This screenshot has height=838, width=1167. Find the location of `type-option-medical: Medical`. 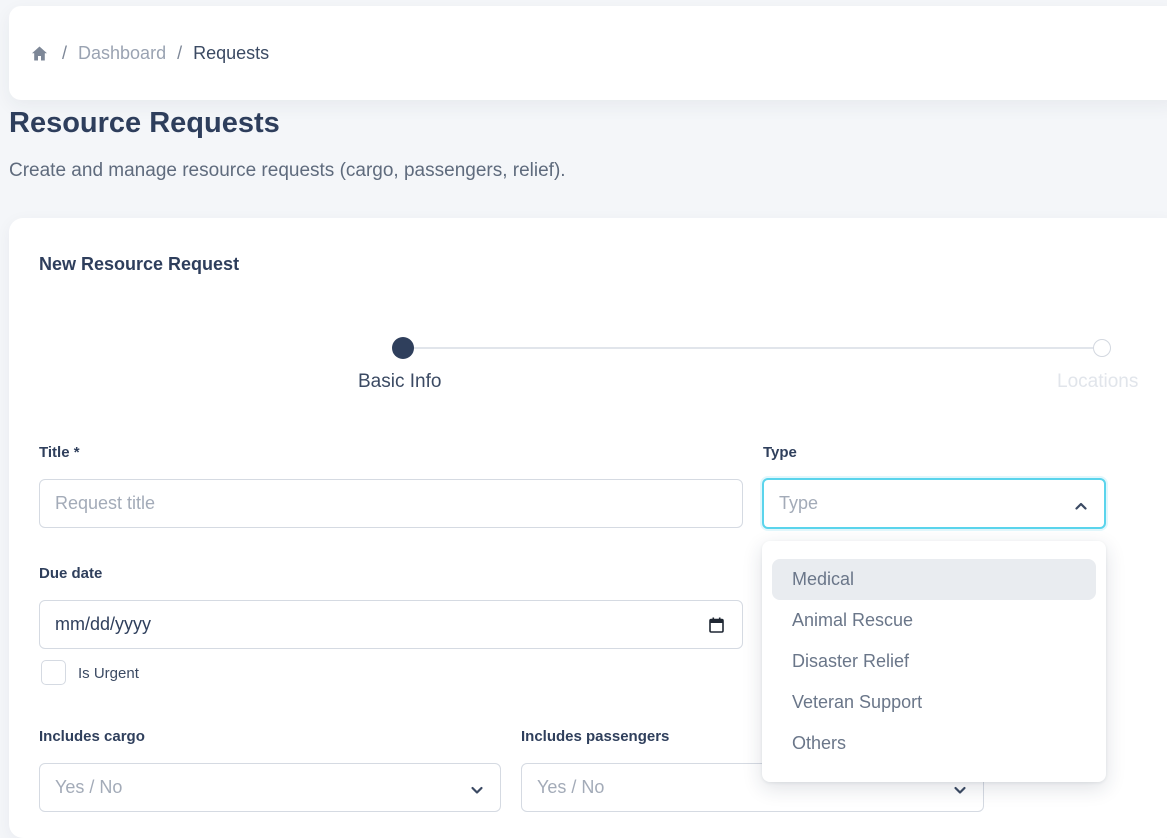

type-option-medical: Medical is located at coordinates (934, 579).